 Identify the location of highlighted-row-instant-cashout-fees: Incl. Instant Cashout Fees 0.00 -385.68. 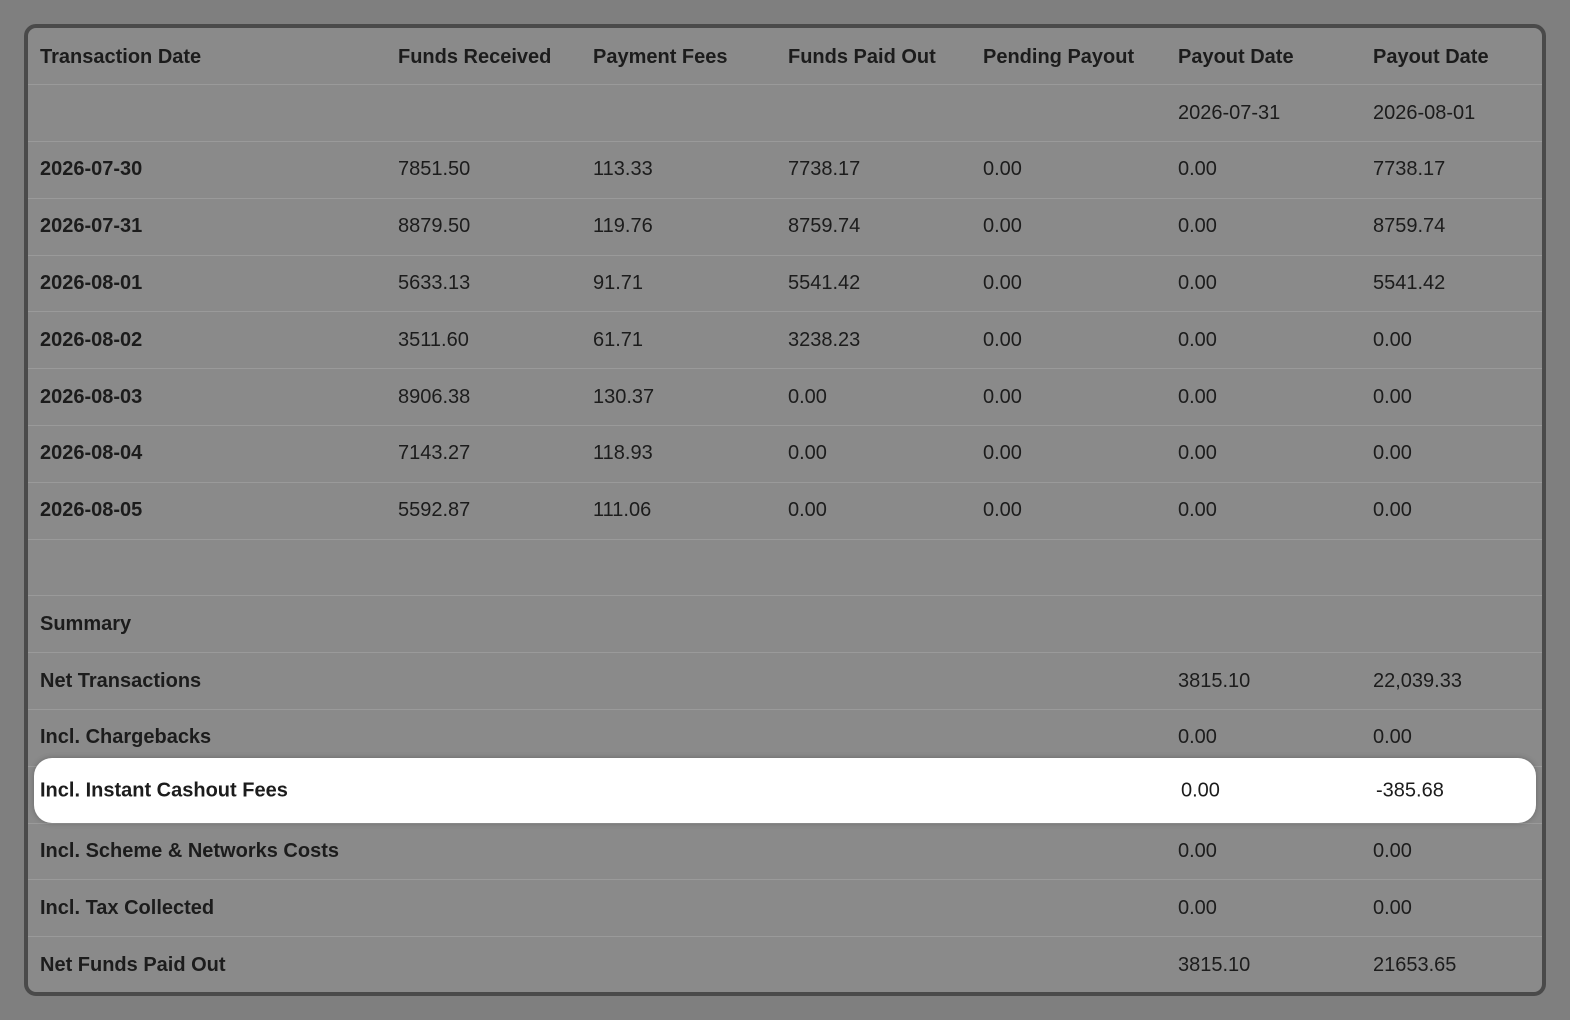
(785, 790).